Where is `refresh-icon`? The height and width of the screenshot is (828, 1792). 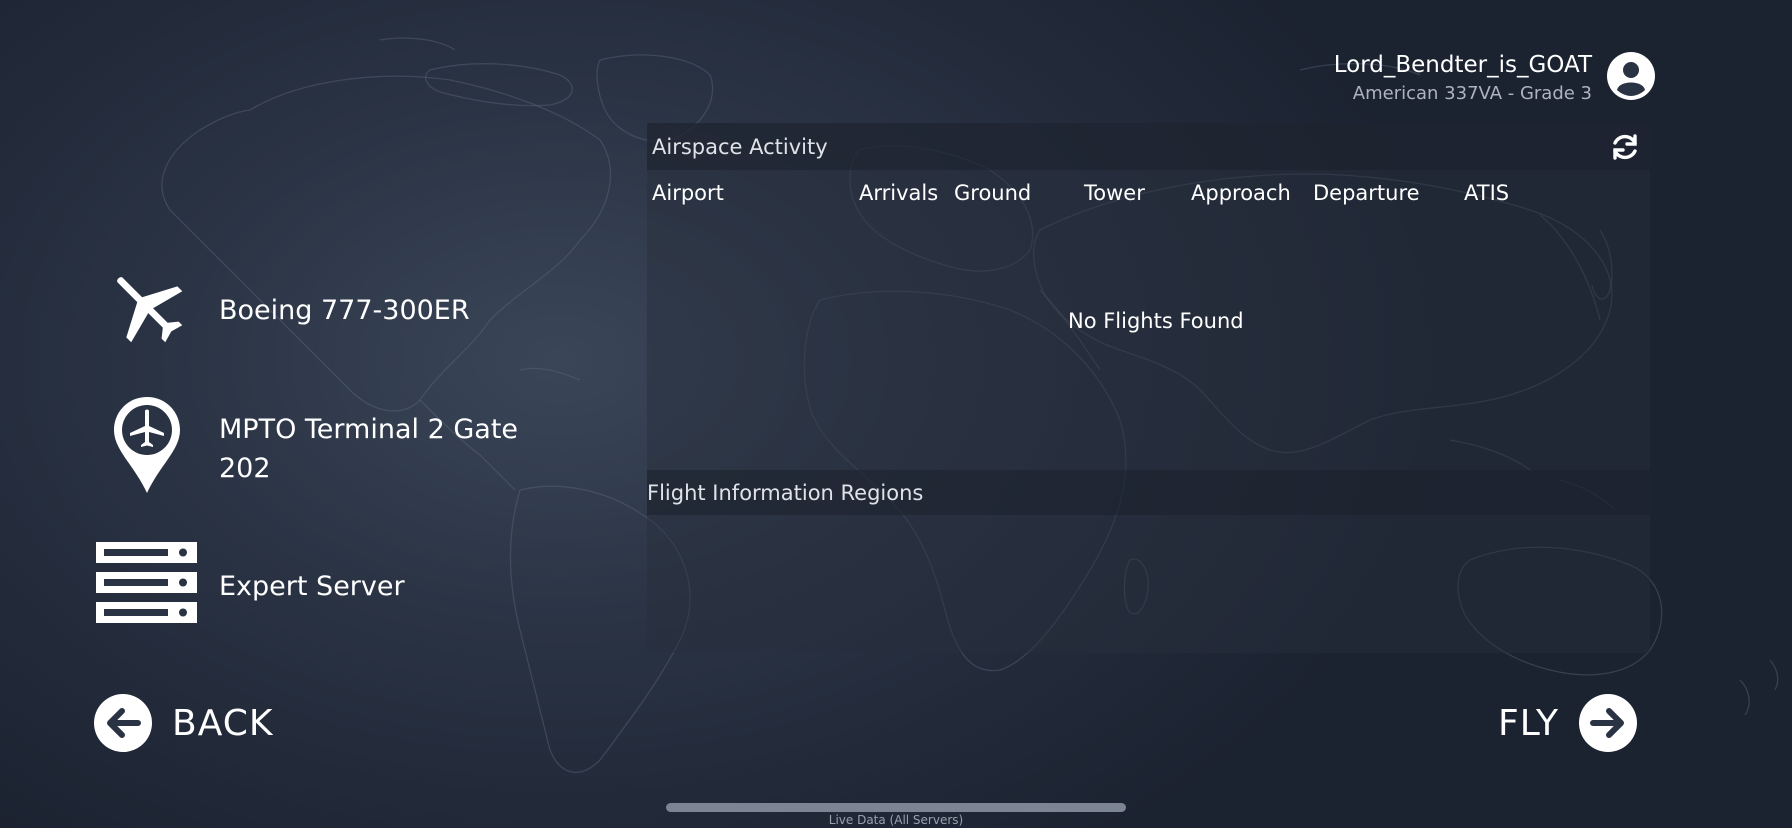 refresh-icon is located at coordinates (1625, 147).